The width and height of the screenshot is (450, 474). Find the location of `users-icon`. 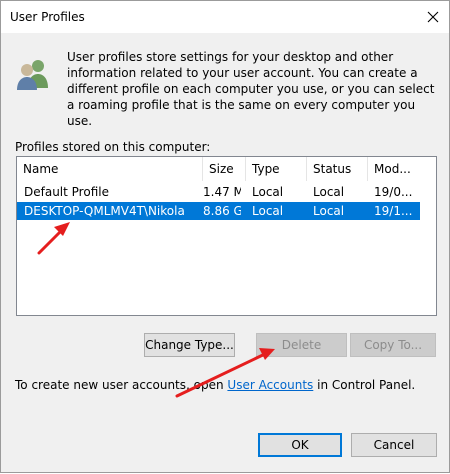

users-icon is located at coordinates (32, 75).